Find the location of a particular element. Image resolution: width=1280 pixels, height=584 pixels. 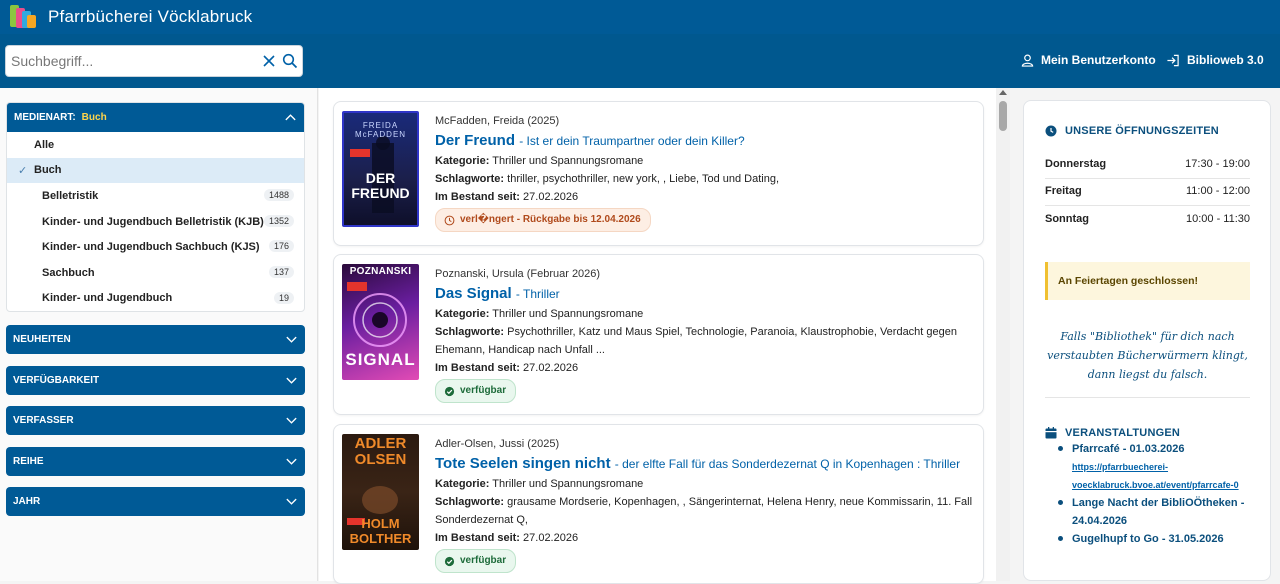

filter-subitem-sachbuch: Sachbuch 137 is located at coordinates (155, 273).